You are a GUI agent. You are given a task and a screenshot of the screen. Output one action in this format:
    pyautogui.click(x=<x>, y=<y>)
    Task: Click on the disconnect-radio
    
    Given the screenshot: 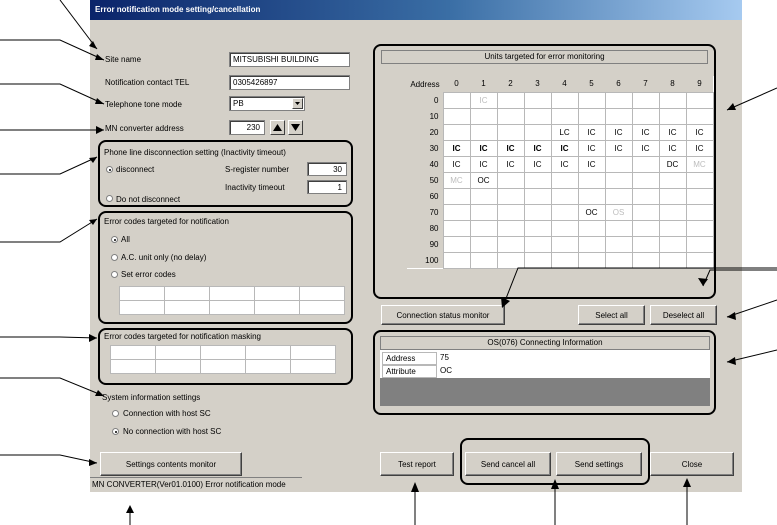 What is the action you would take?
    pyautogui.click(x=109, y=169)
    